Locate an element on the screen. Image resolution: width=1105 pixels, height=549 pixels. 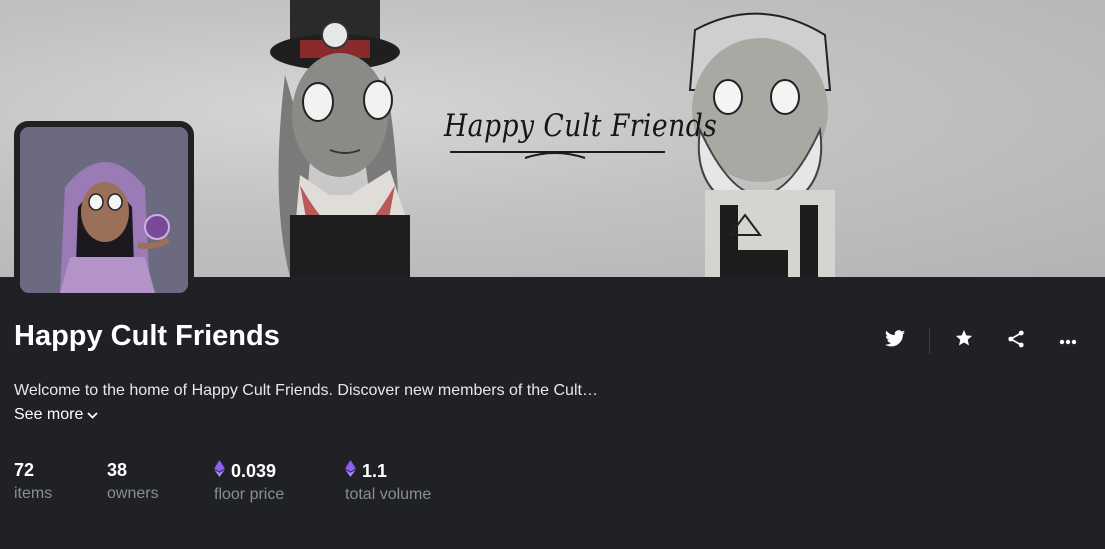
banner-character-bearded is located at coordinates (761, 144).